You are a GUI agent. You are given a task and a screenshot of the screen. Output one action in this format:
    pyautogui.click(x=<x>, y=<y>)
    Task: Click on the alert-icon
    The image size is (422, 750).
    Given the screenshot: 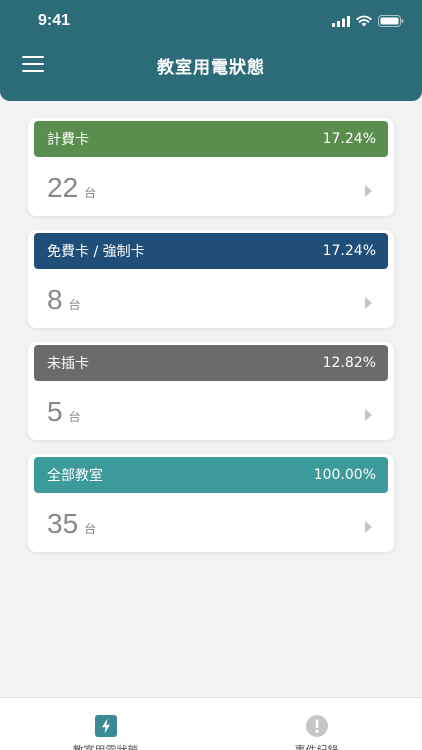 What is the action you would take?
    pyautogui.click(x=316, y=726)
    